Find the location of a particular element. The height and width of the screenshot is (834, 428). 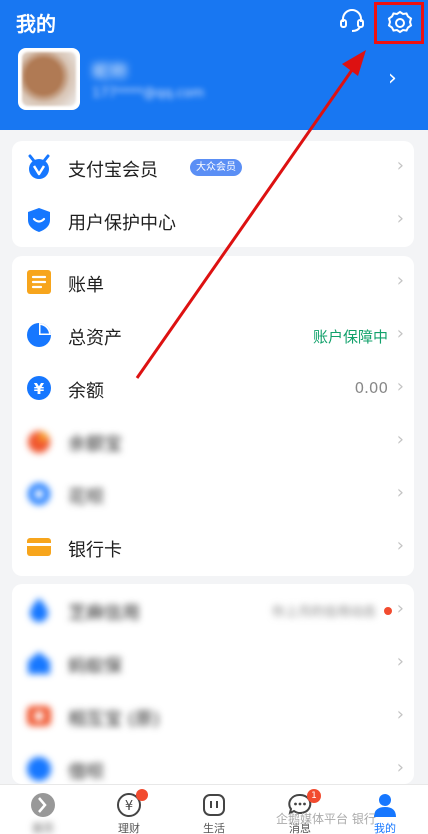

watermark-text: 企鹅媒体平台 银行 is located at coordinates (326, 819).